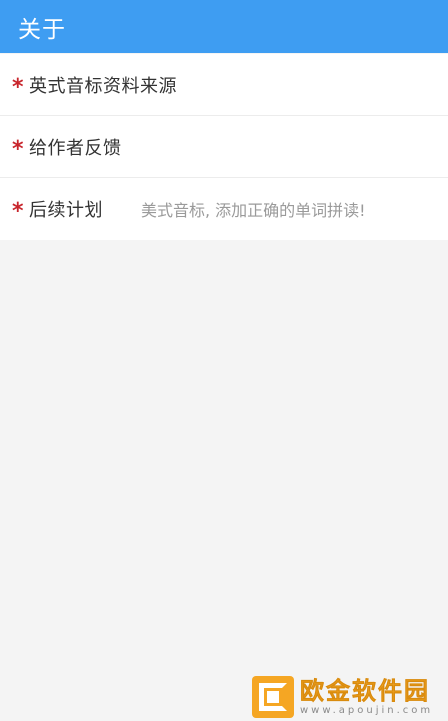 This screenshot has height=721, width=448. What do you see at coordinates (367, 710) in the screenshot?
I see `watermark-url: www.apoujin.com` at bounding box center [367, 710].